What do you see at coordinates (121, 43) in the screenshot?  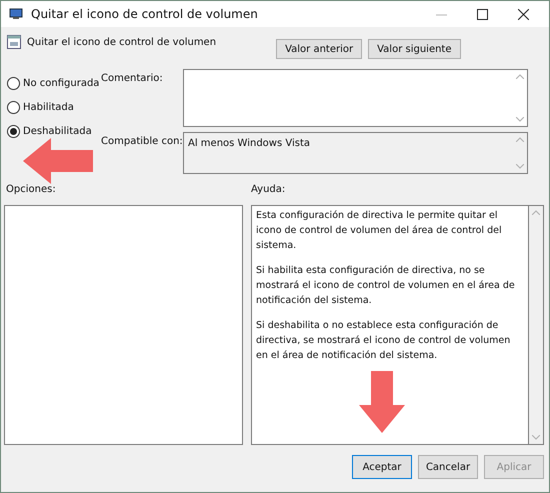 I see `policy-title: Quitar el icono de control de volumen` at bounding box center [121, 43].